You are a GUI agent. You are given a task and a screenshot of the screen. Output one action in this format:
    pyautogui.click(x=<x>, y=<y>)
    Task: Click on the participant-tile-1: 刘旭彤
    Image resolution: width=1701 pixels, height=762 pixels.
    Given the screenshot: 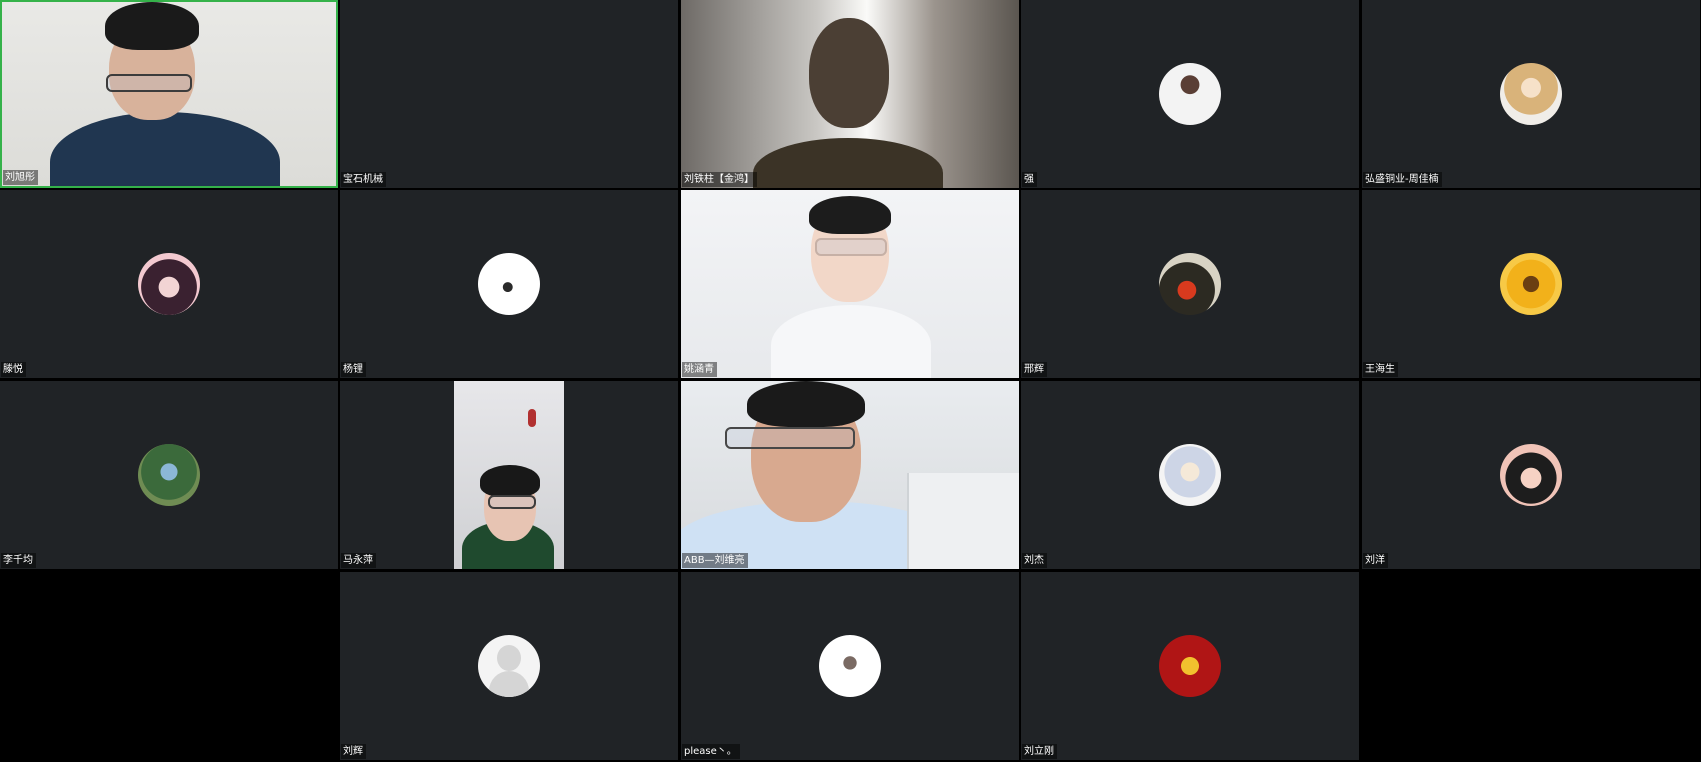 What is the action you would take?
    pyautogui.click(x=169, y=94)
    